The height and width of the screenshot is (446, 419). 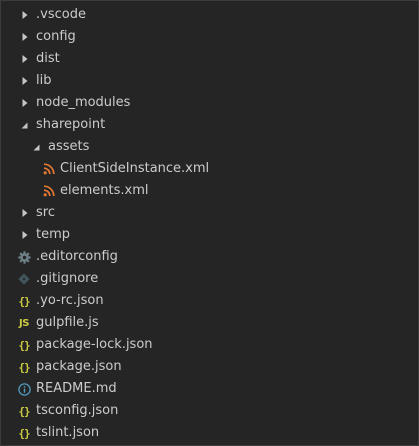 What do you see at coordinates (77, 256) in the screenshot?
I see `tree-item-label: .editorconfig` at bounding box center [77, 256].